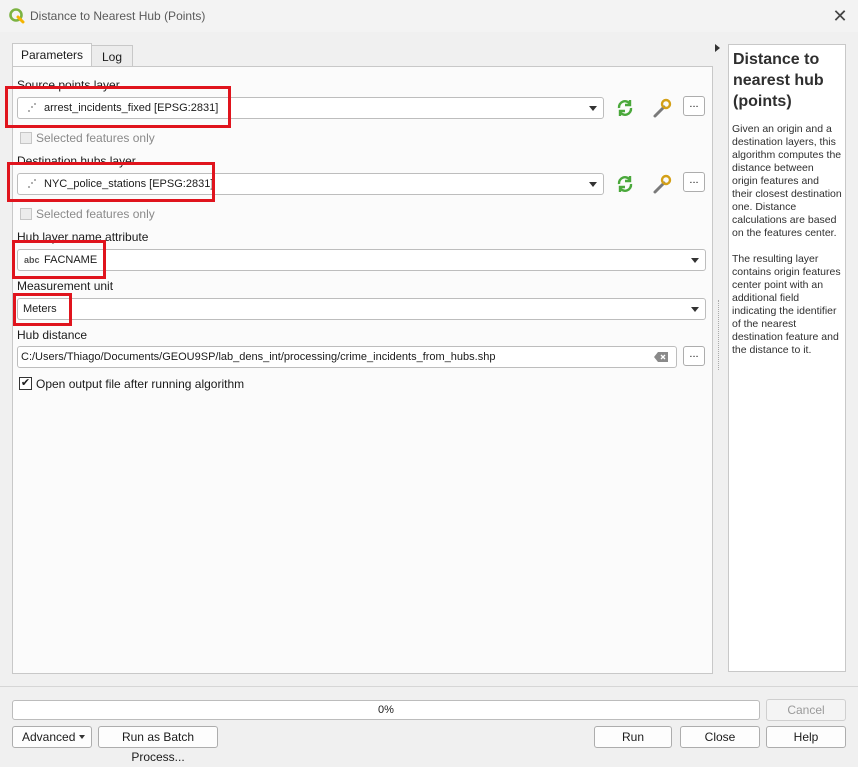 The image size is (858, 767). I want to click on qgis-logo-icon, so click(17, 16).